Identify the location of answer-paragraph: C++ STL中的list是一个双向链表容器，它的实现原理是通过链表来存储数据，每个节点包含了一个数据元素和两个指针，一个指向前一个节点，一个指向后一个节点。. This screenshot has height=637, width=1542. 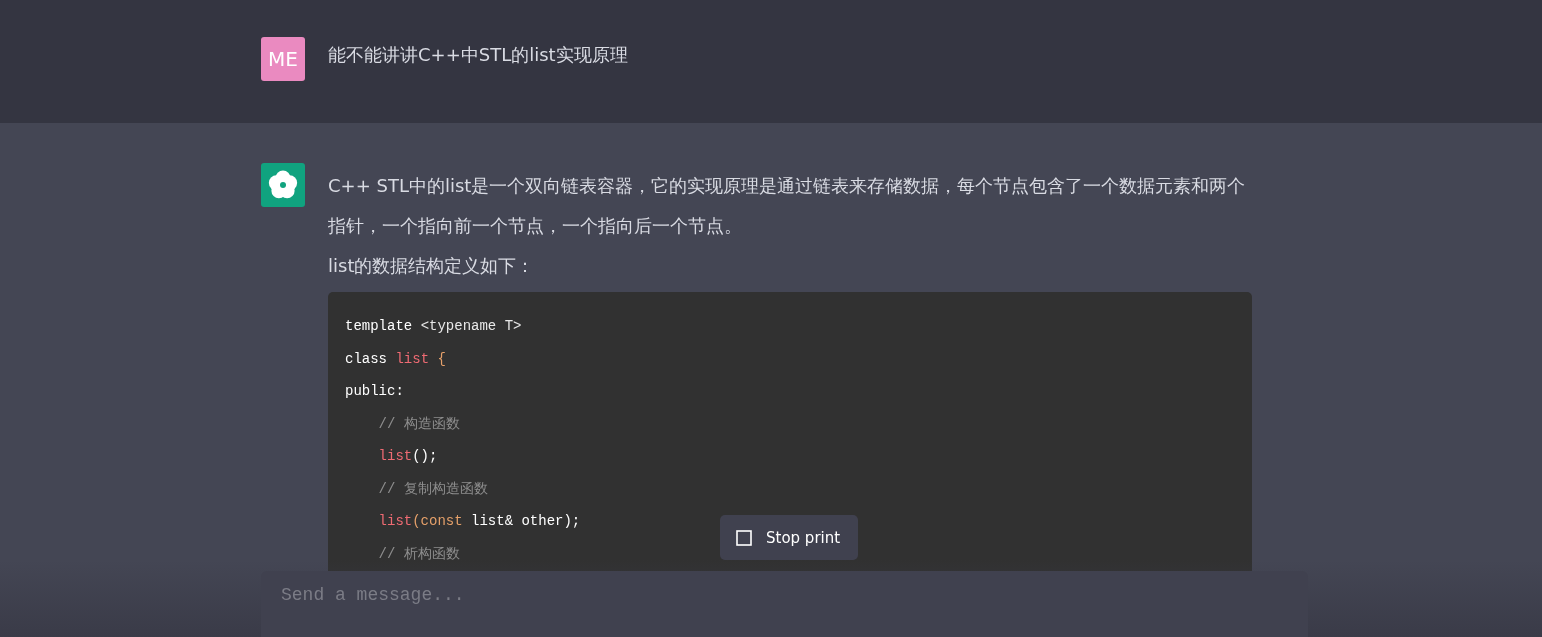
(787, 206).